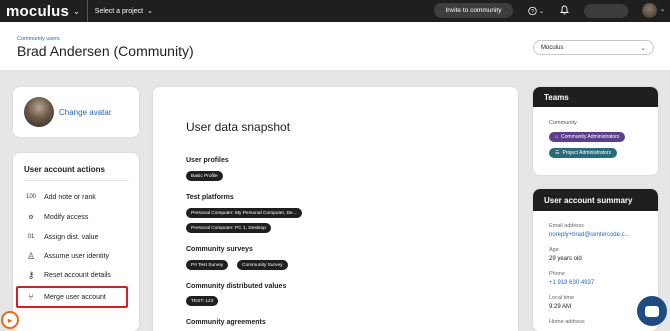  I want to click on action-assign-dist-value: 01 Assign dist. value, so click(62, 237).